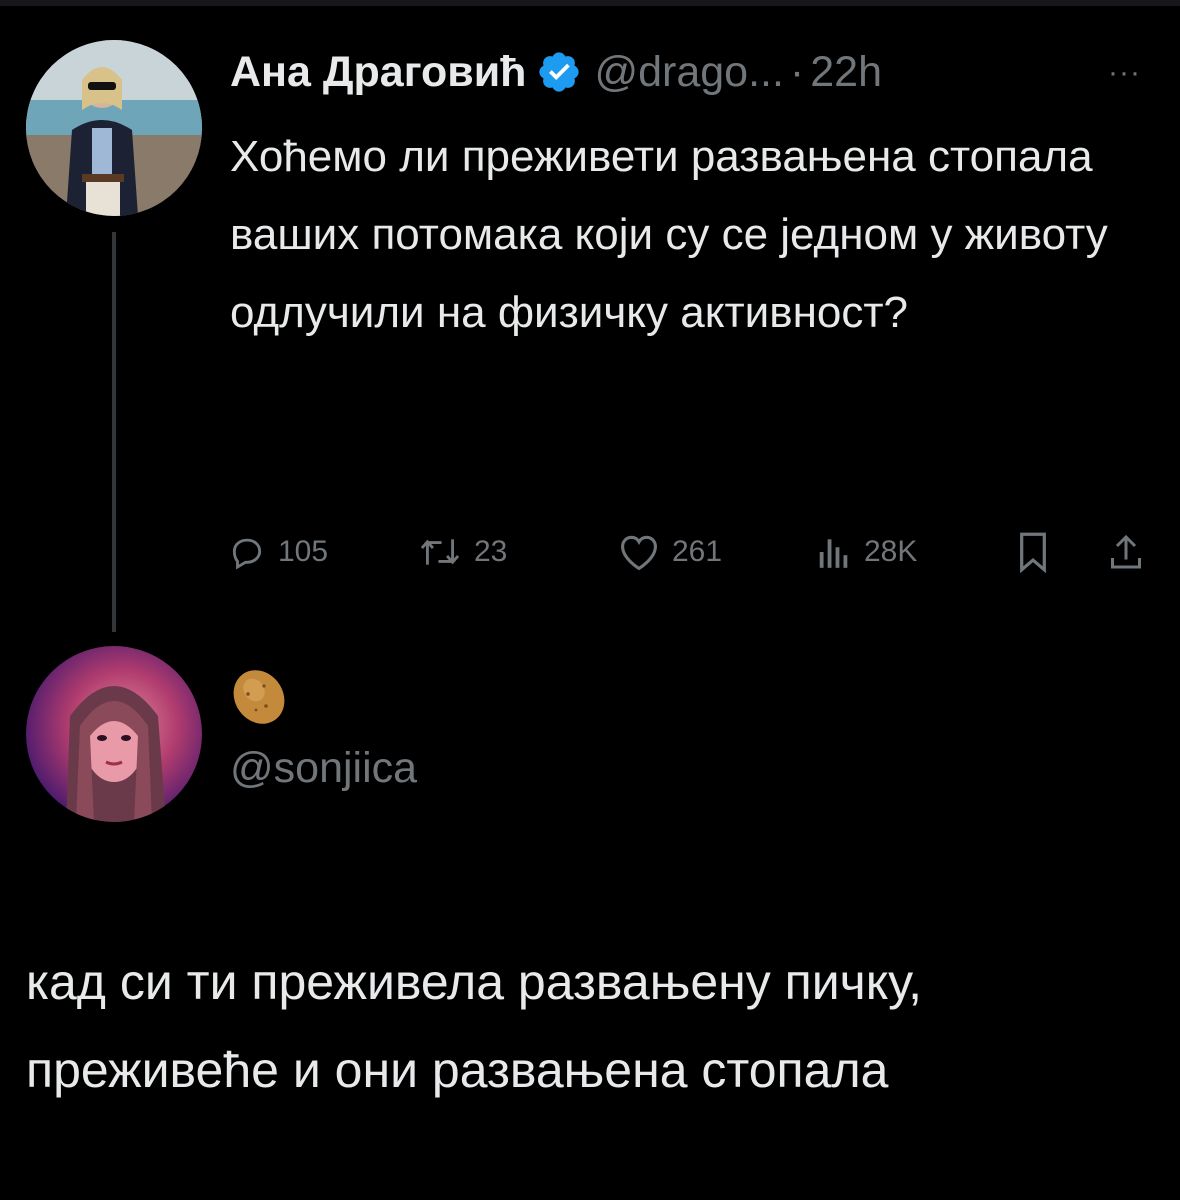 This screenshot has width=1180, height=1200. What do you see at coordinates (323, 768) in the screenshot?
I see `reply-author-handle: @sonjiica` at bounding box center [323, 768].